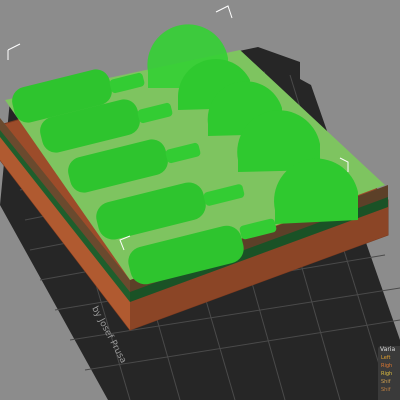 The height and width of the screenshot is (400, 400). I want to click on legend-row: Left, so click(386, 358).